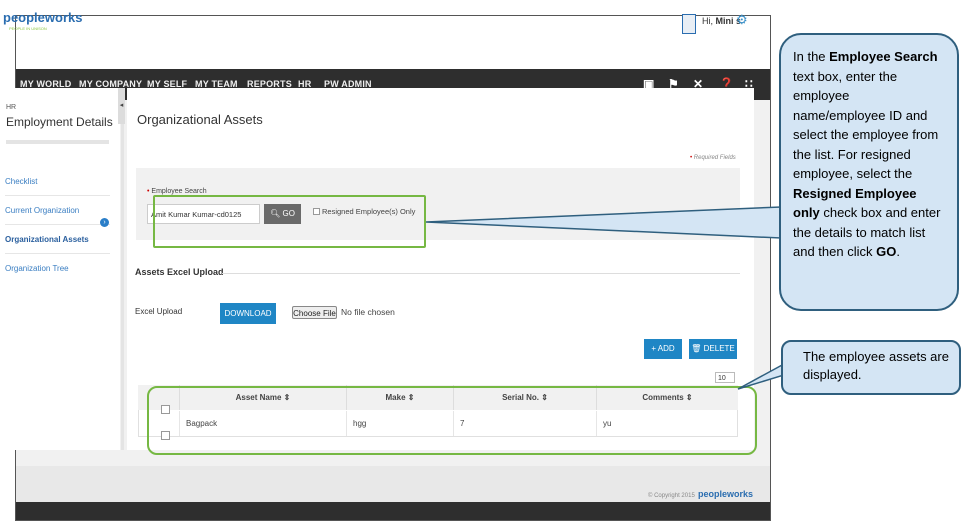 This screenshot has height=529, width=966. What do you see at coordinates (289, 221) in the screenshot?
I see `search-highlight-box` at bounding box center [289, 221].